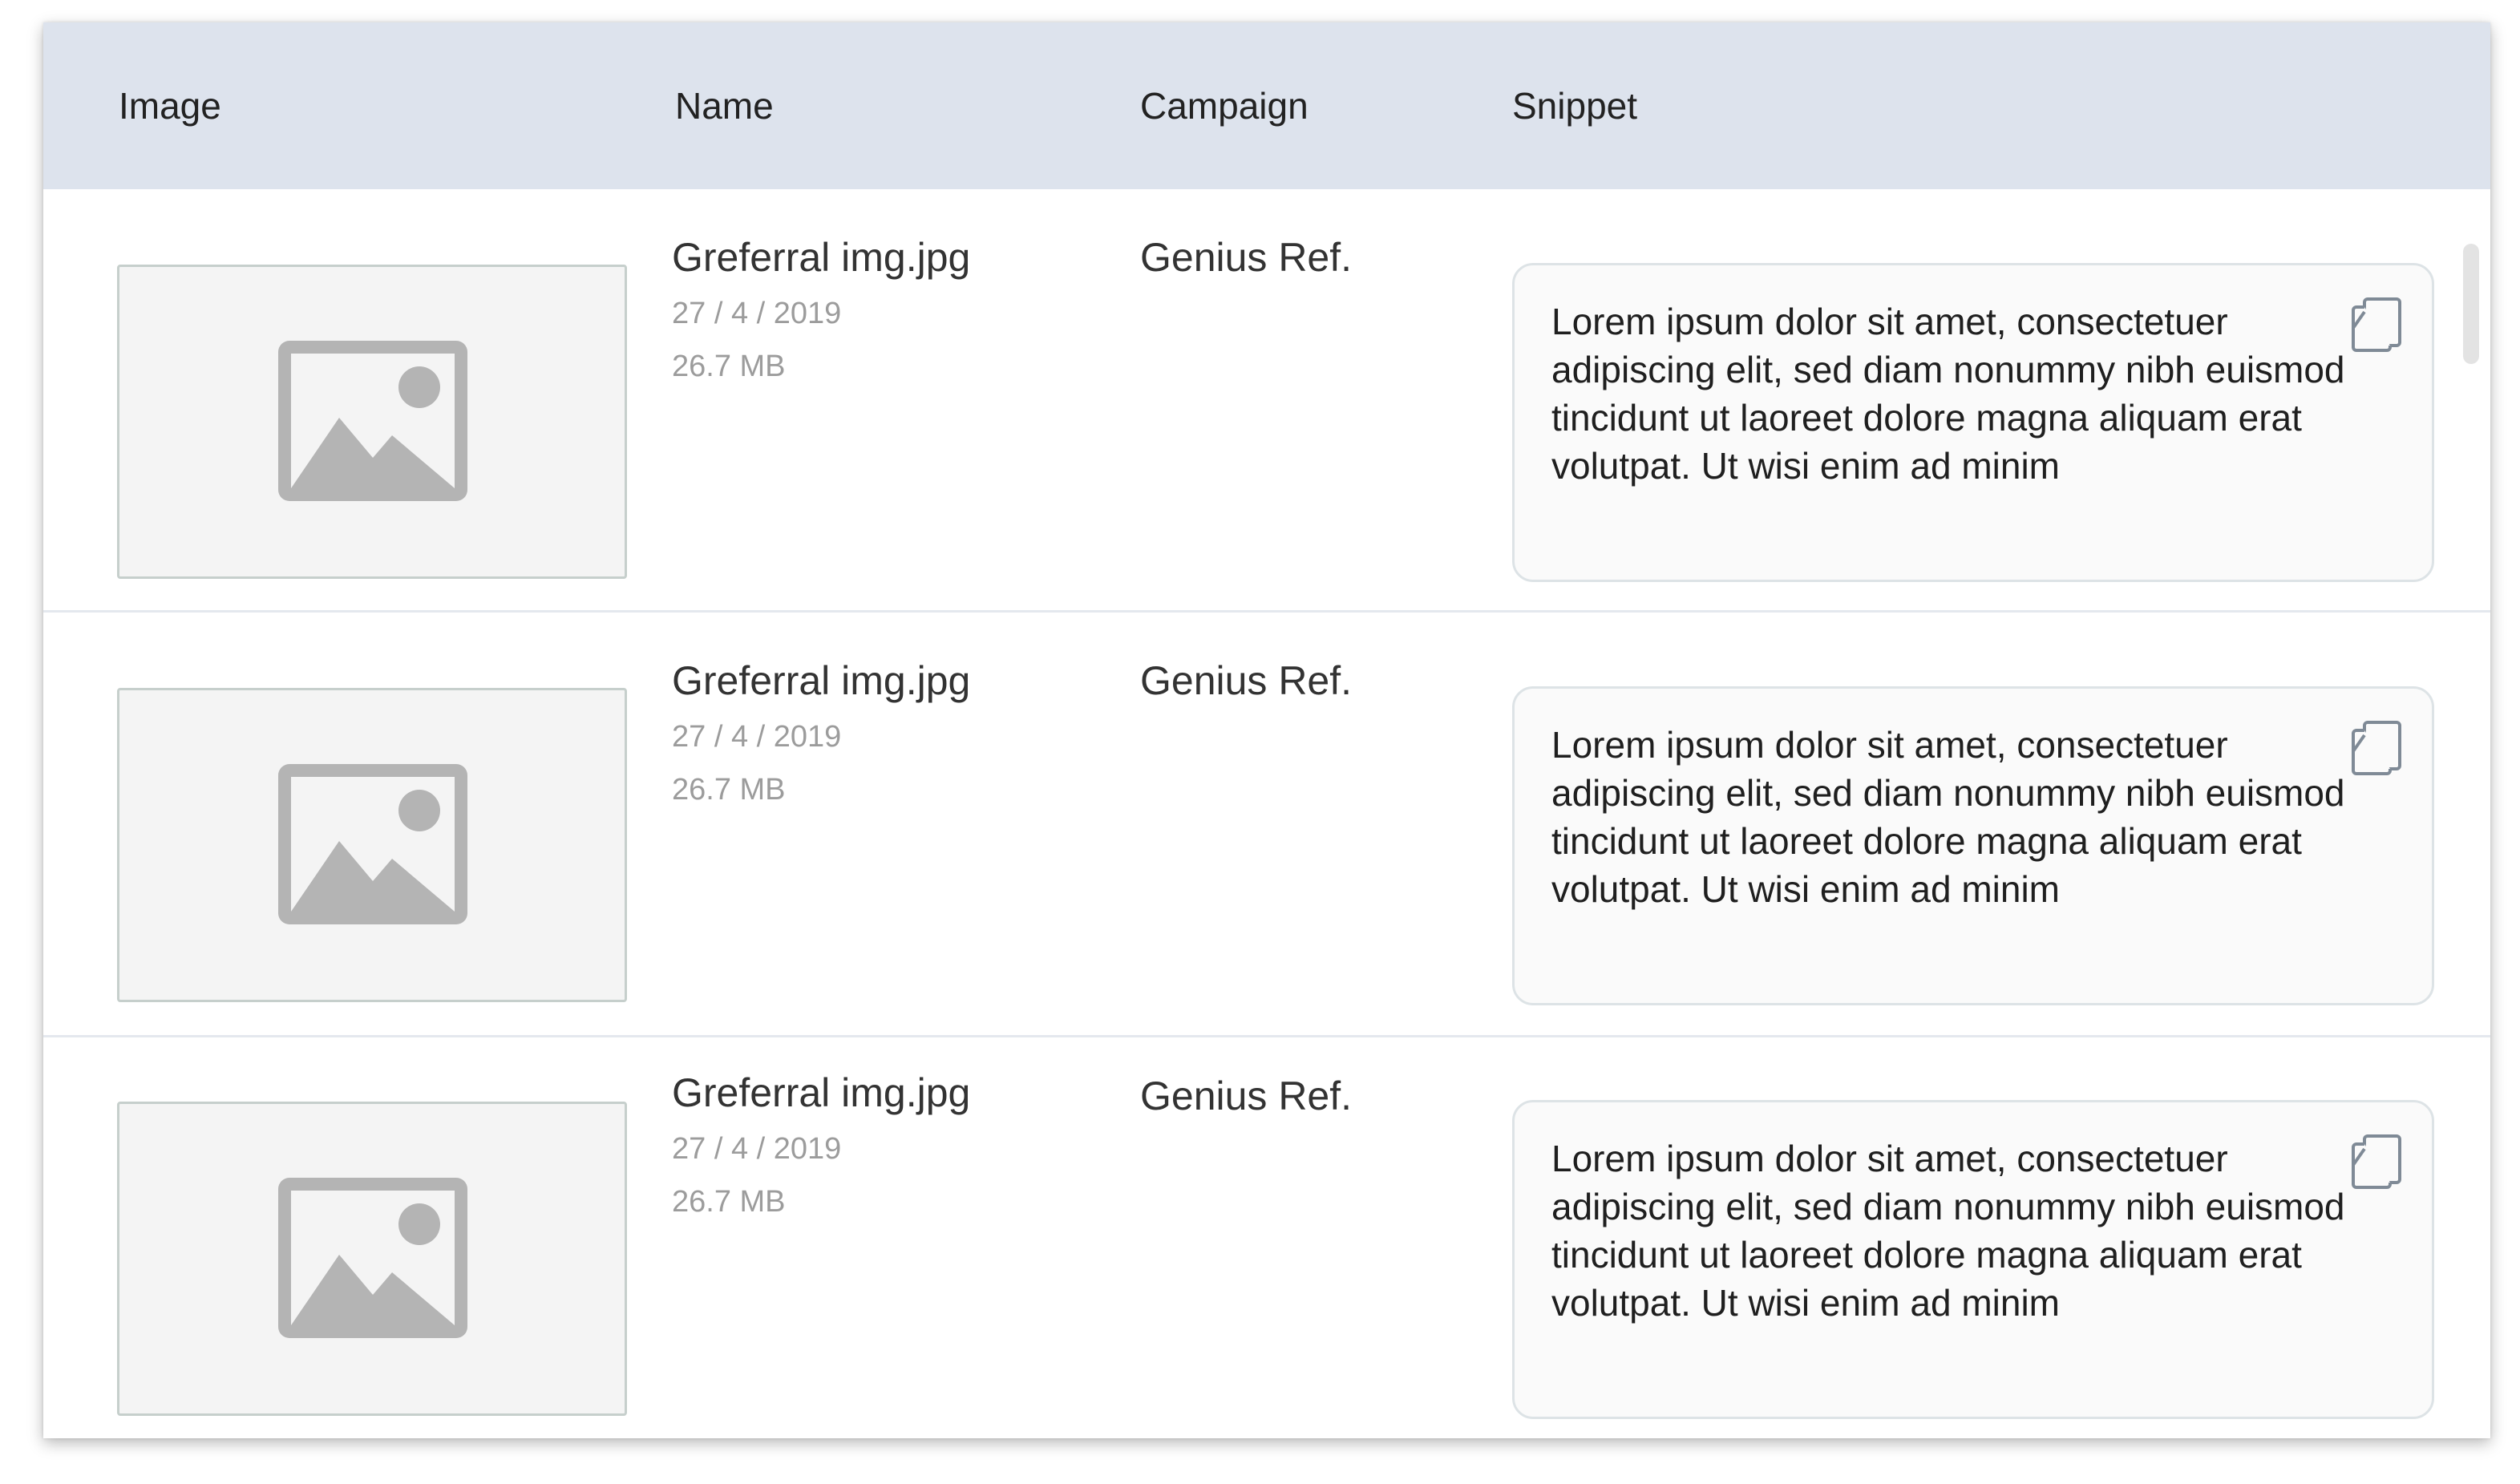 The image size is (2520, 1484). I want to click on column-header-name: Name, so click(724, 106).